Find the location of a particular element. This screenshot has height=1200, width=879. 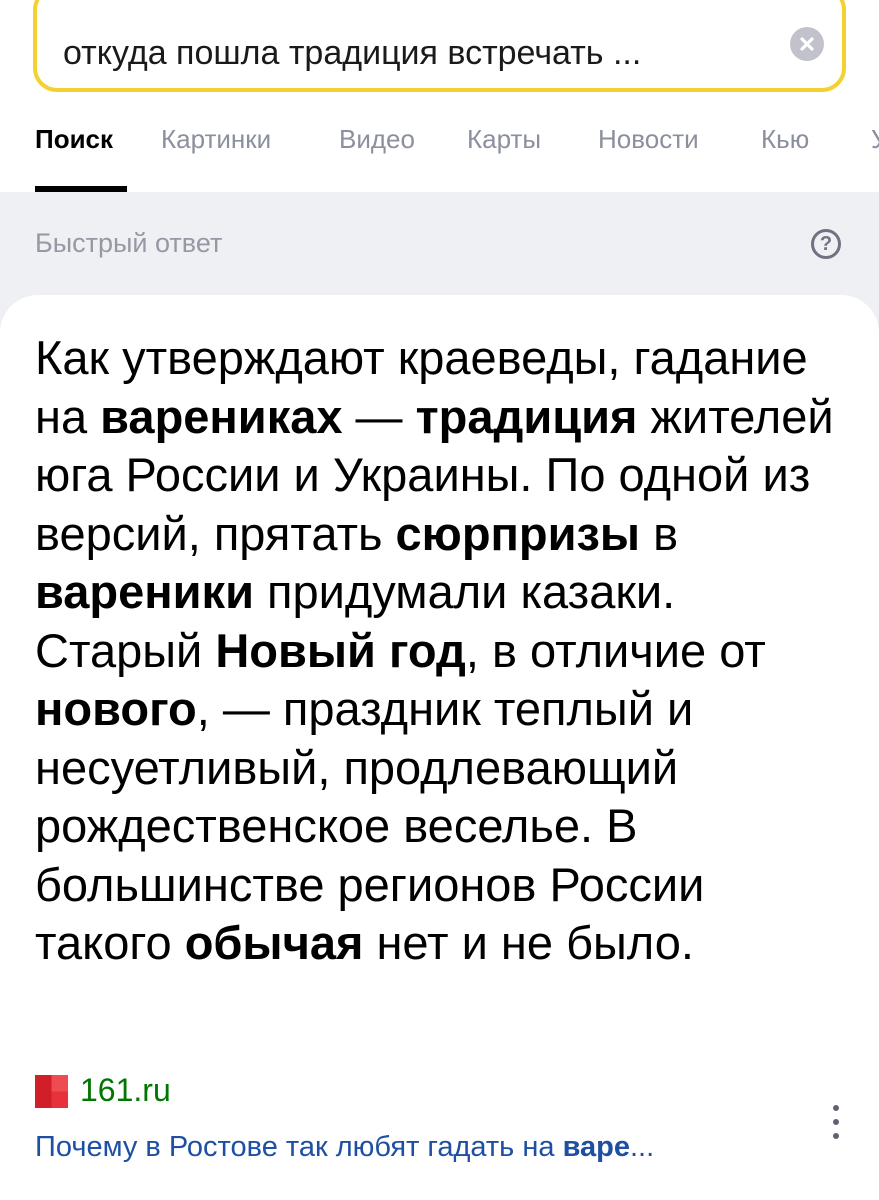

answer-segment: — is located at coordinates (379, 416).